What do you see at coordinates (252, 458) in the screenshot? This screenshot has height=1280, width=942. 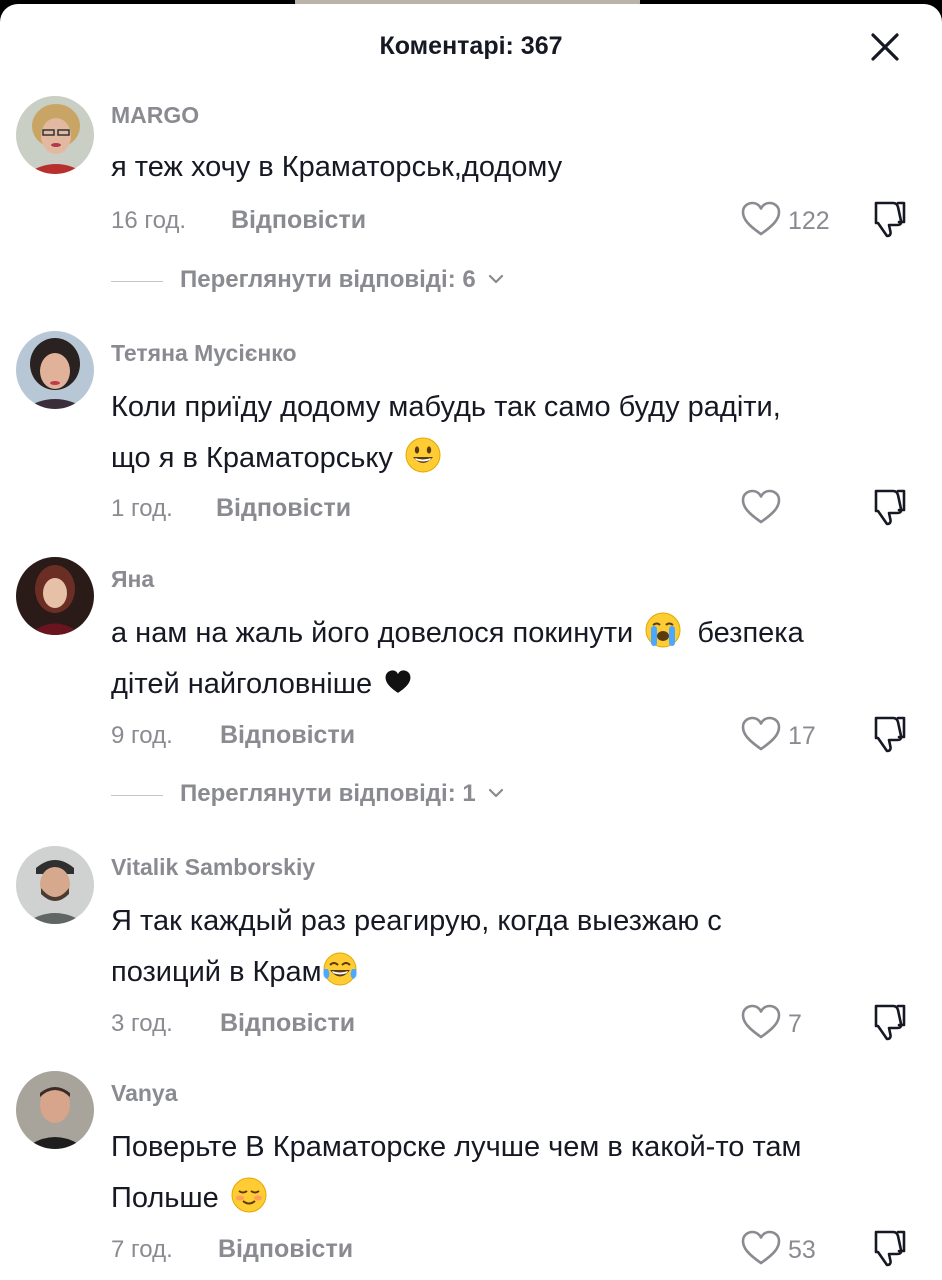 I see `comment-text-segment: що я в Краматорську` at bounding box center [252, 458].